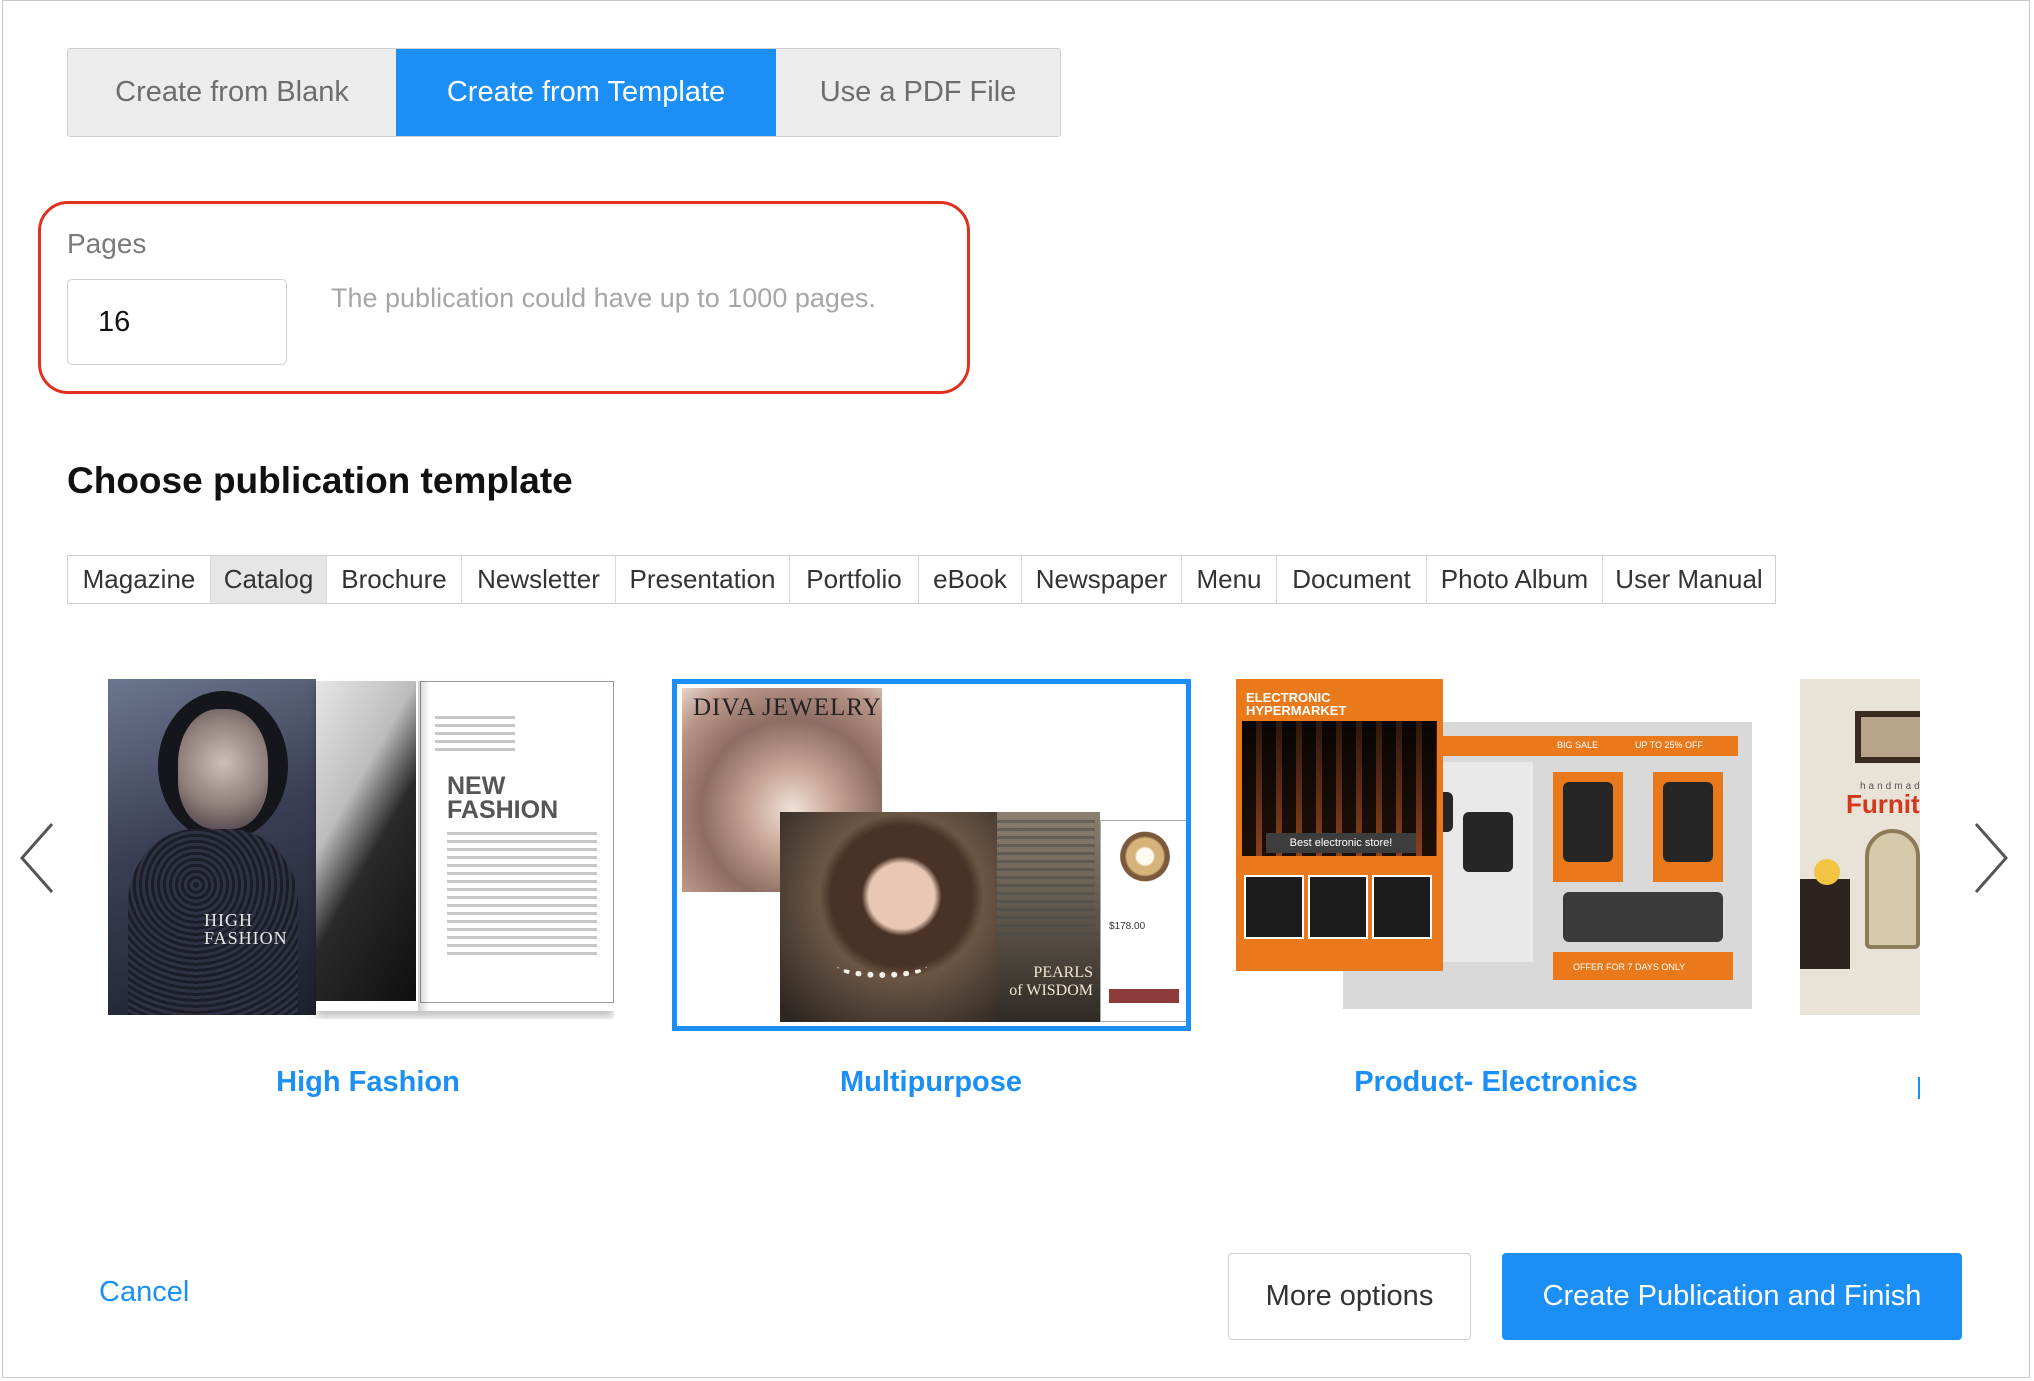 The image size is (2034, 1381). I want to click on pages-label: Pages, so click(107, 243).